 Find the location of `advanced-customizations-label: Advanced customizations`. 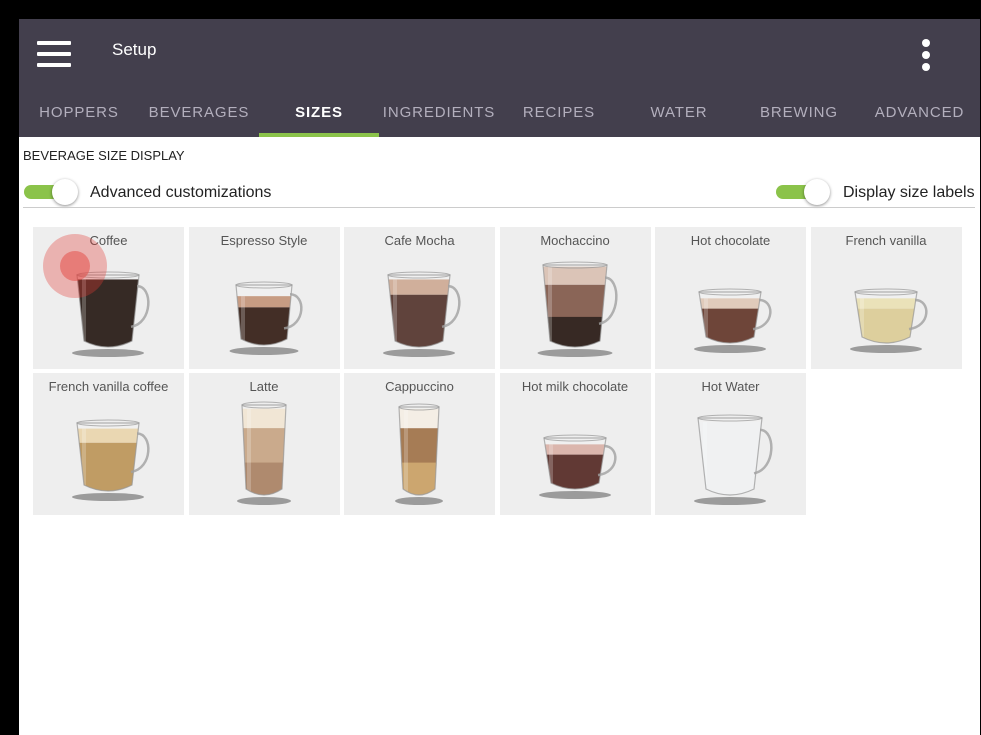

advanced-customizations-label: Advanced customizations is located at coordinates (181, 192).